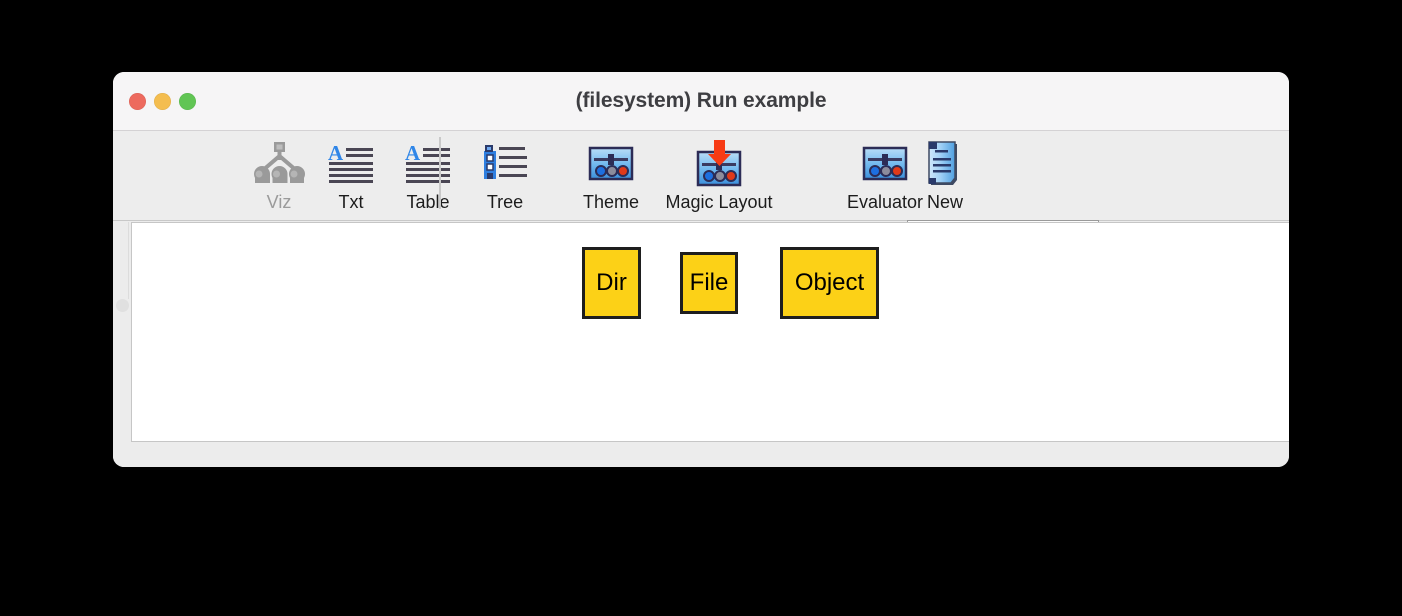 This screenshot has height=616, width=1402. I want to click on toolbar-item-new: New, so click(945, 176).